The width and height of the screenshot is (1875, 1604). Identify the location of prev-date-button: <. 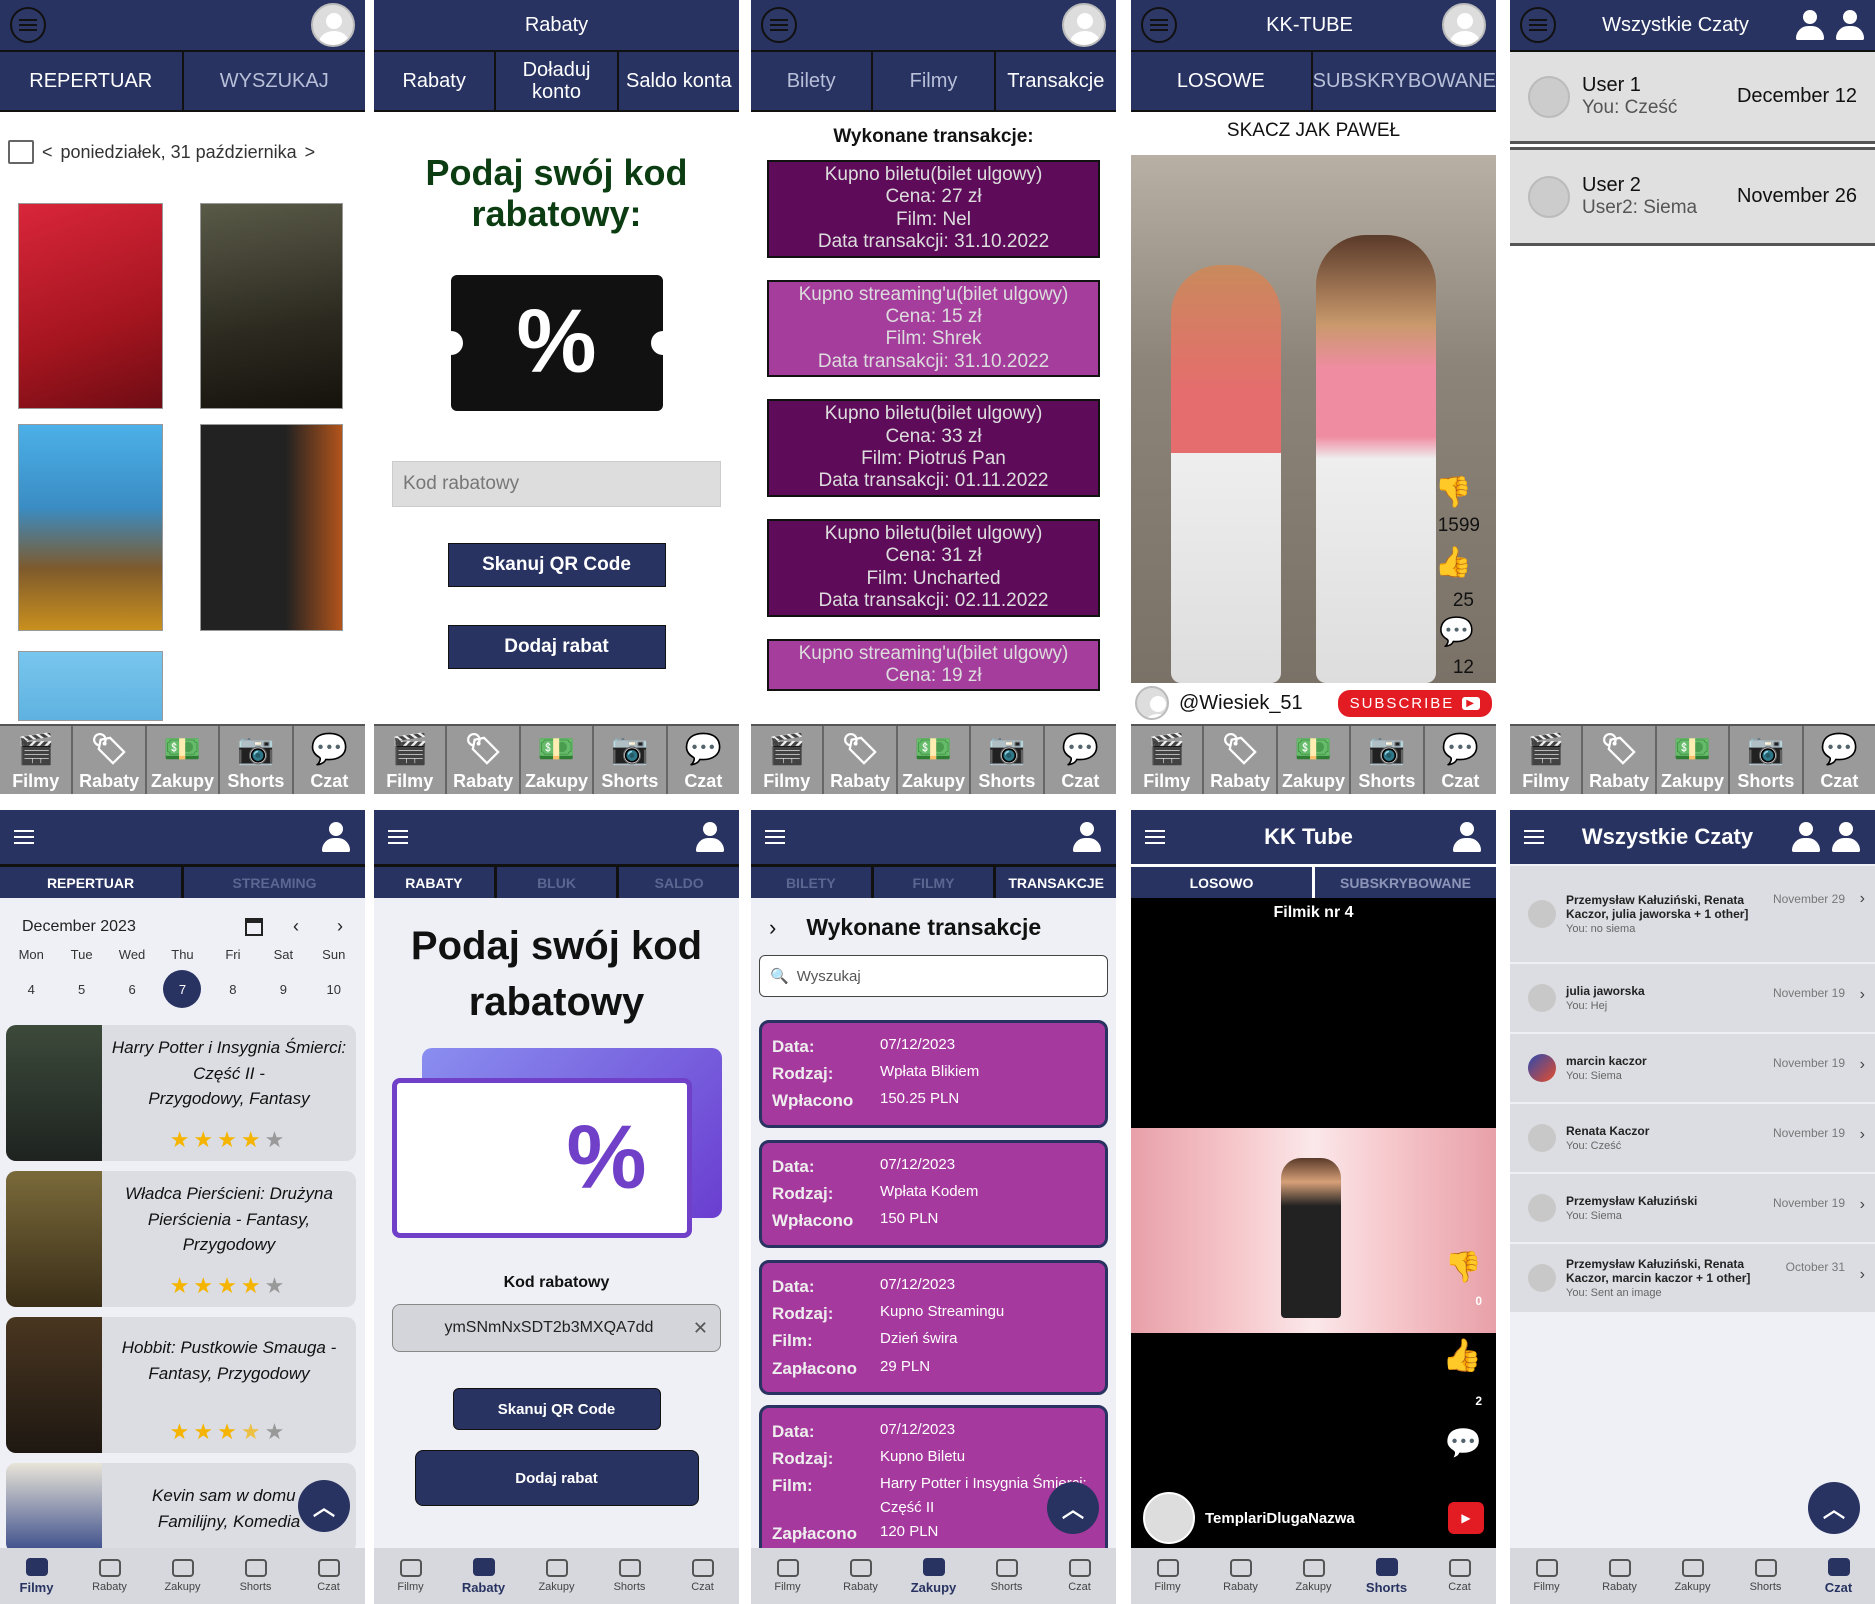
(47, 152).